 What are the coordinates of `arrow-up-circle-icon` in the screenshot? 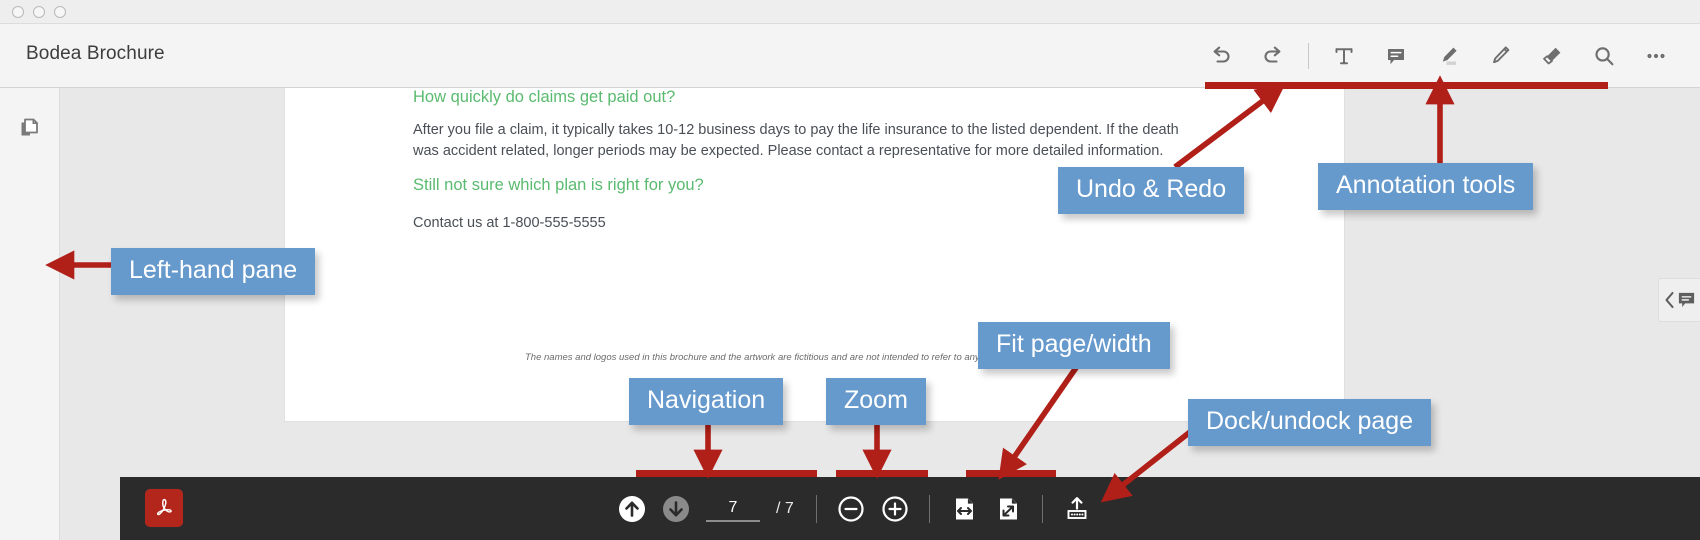 It's located at (632, 508).